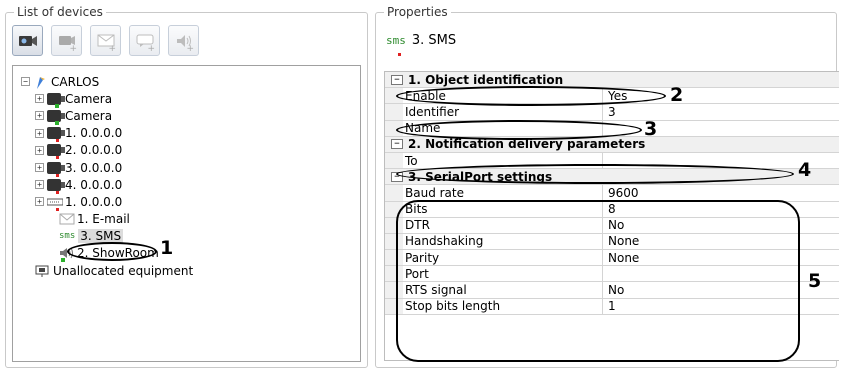 The image size is (841, 372). I want to click on add-sound-button: +, so click(183, 40).